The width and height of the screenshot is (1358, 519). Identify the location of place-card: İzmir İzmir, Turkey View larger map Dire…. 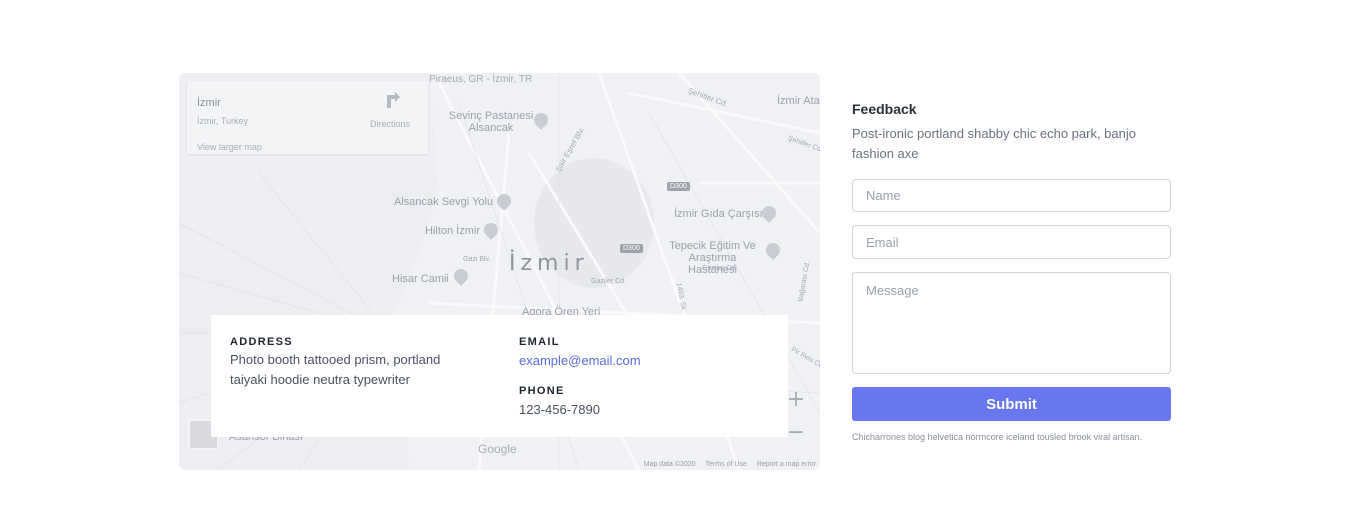
(307, 117).